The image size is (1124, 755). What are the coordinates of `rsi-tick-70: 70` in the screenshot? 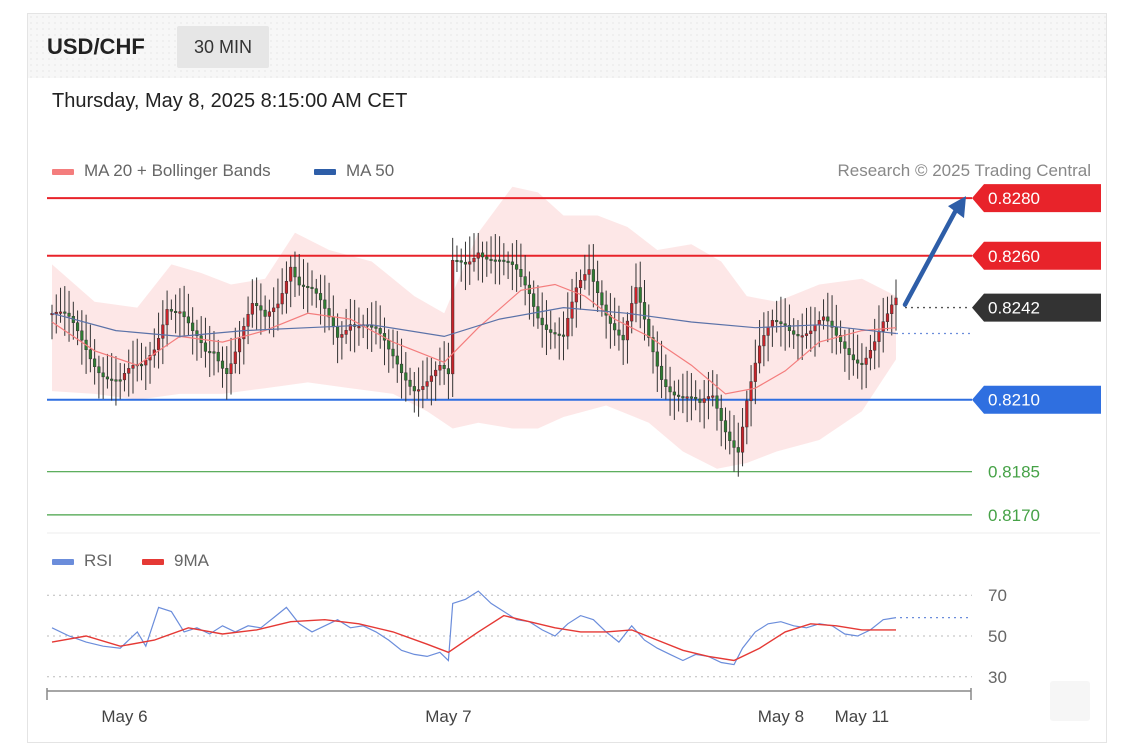 It's located at (997, 595).